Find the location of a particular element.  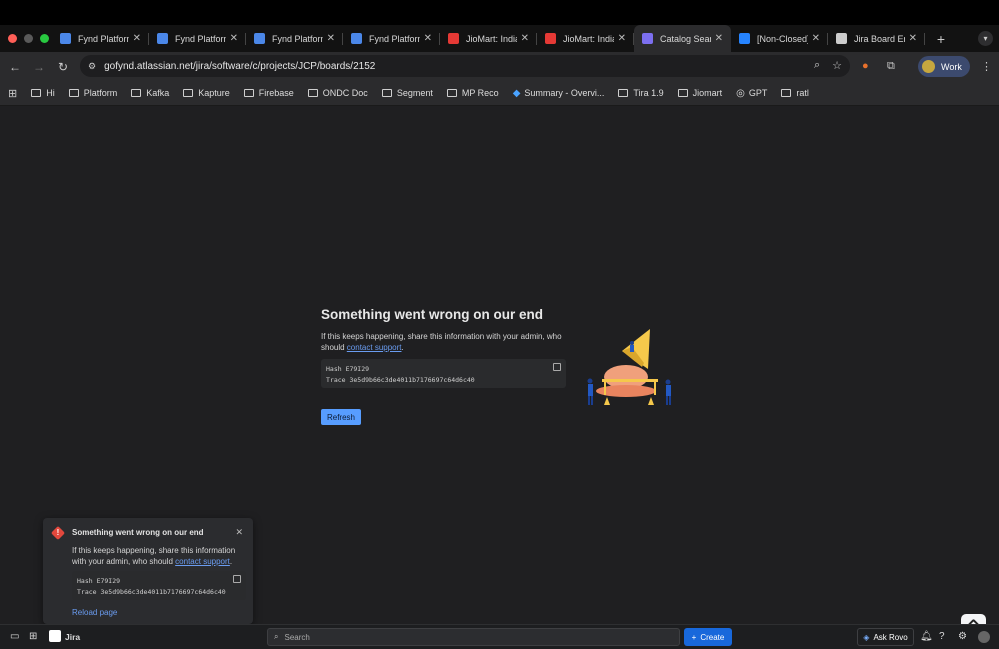

refresh-button: Refresh is located at coordinates (341, 417).